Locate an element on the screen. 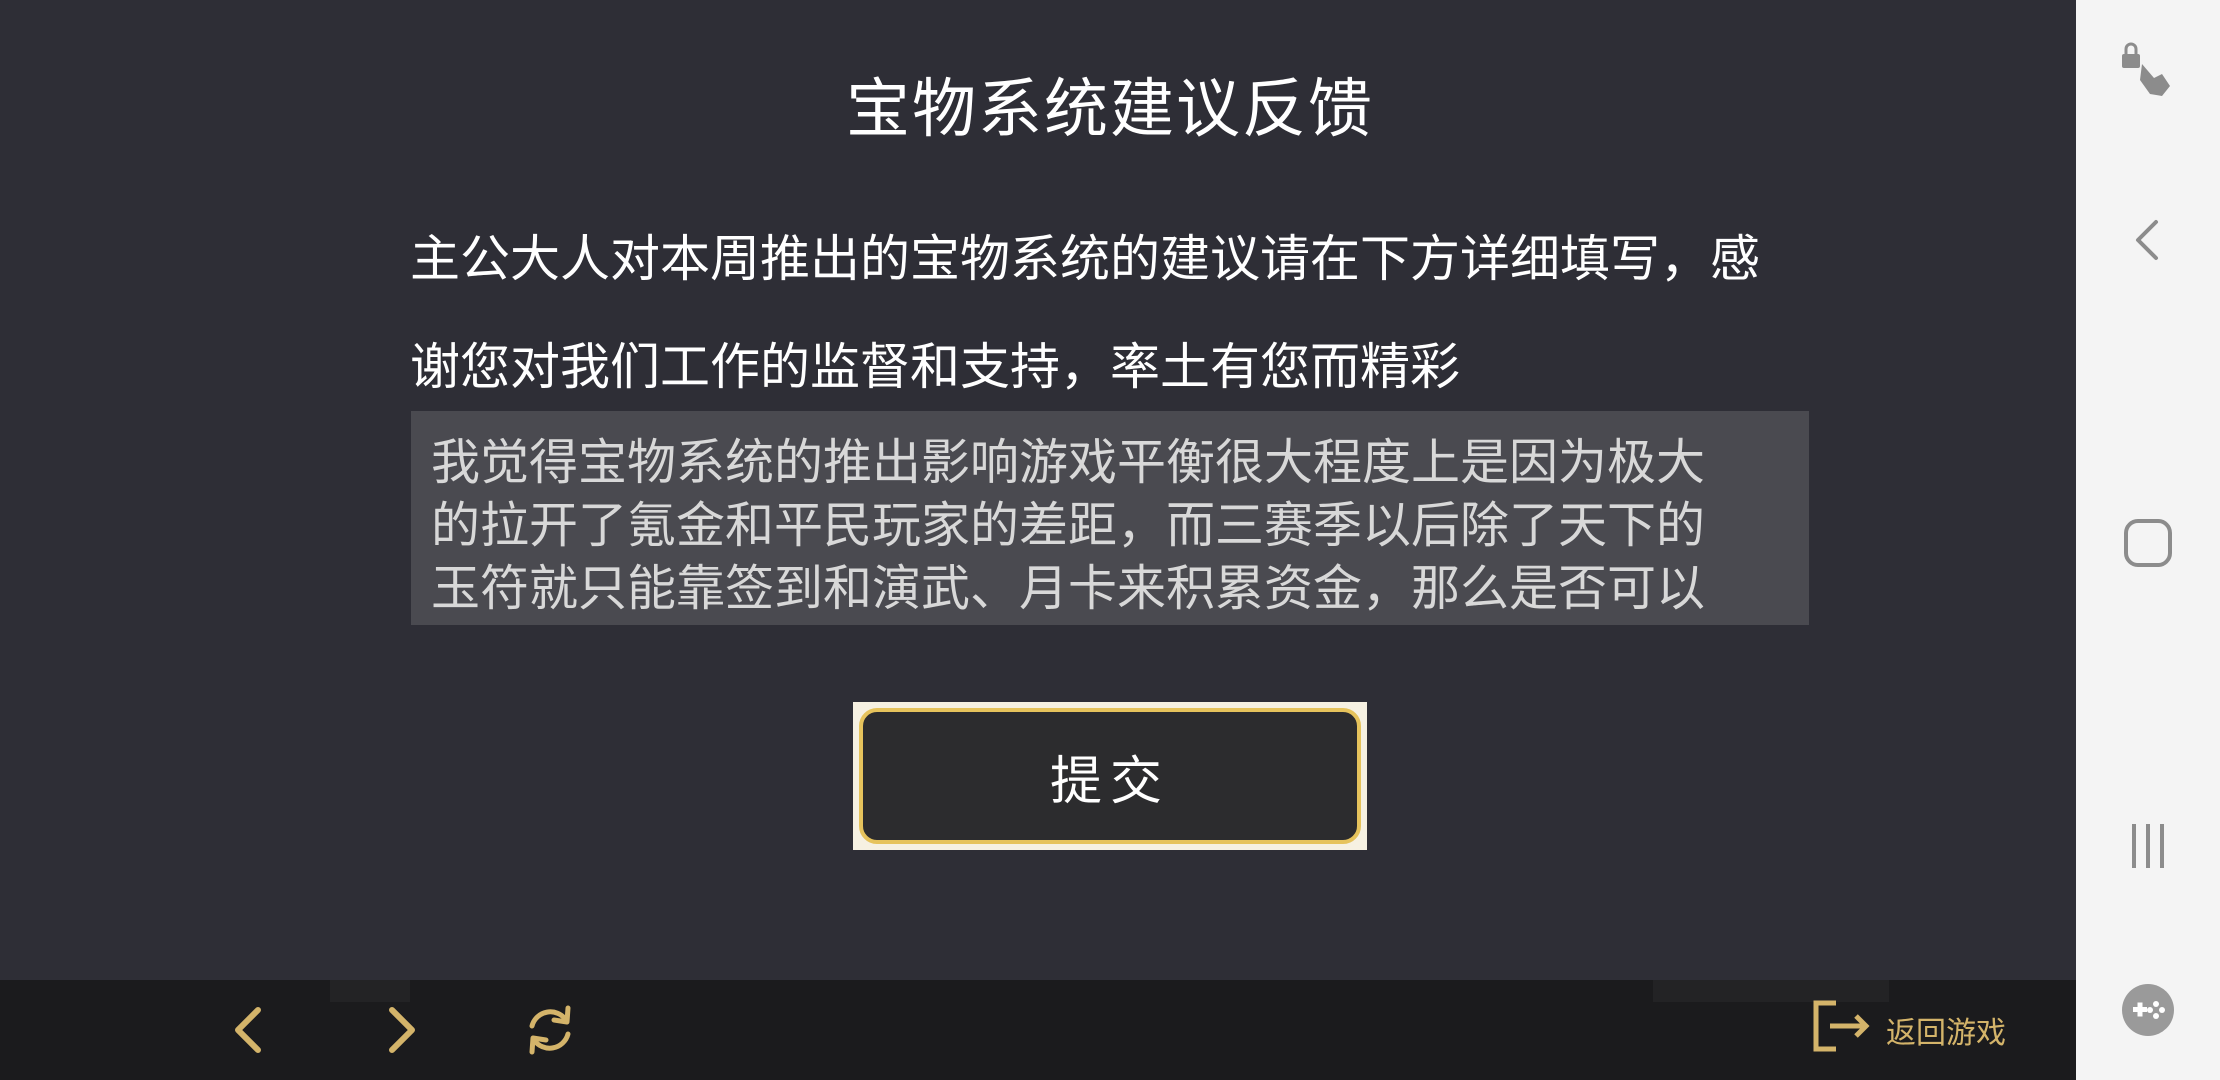  game-tools-icon is located at coordinates (2148, 1010).